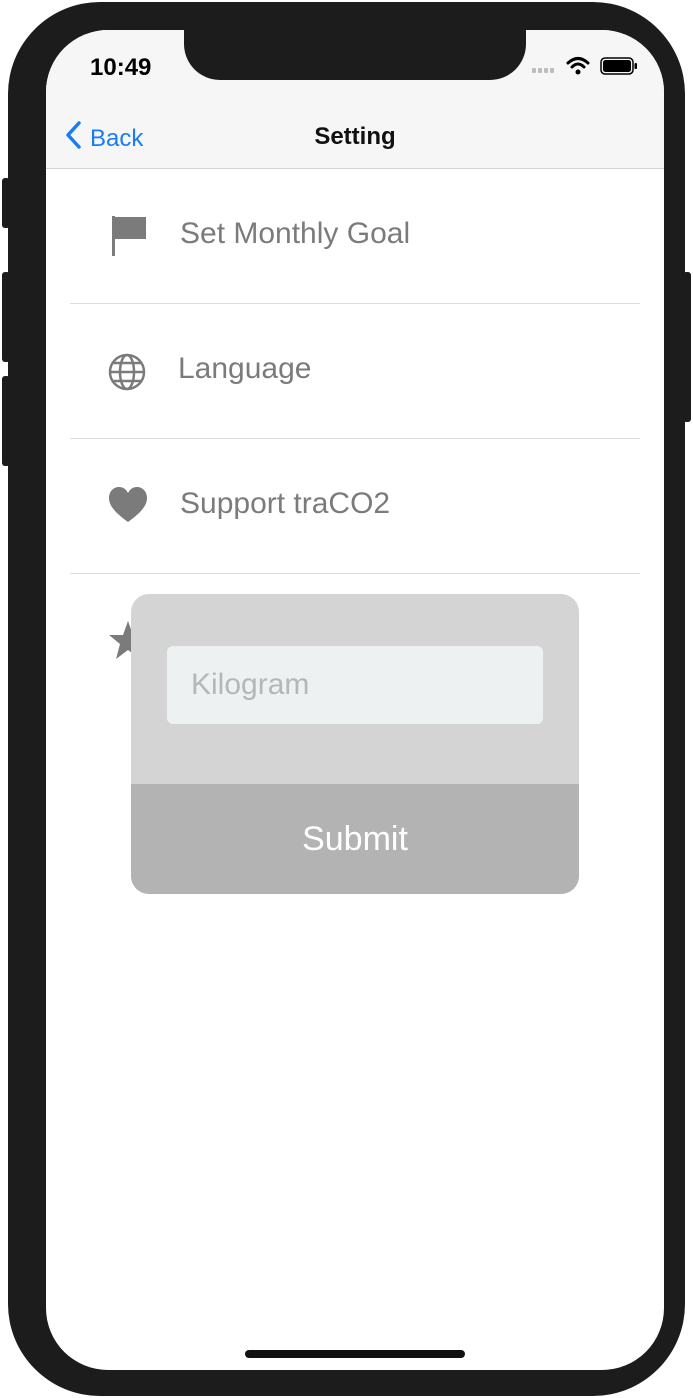 Image resolution: width=693 pixels, height=1398 pixels. I want to click on status-icons, so click(585, 68).